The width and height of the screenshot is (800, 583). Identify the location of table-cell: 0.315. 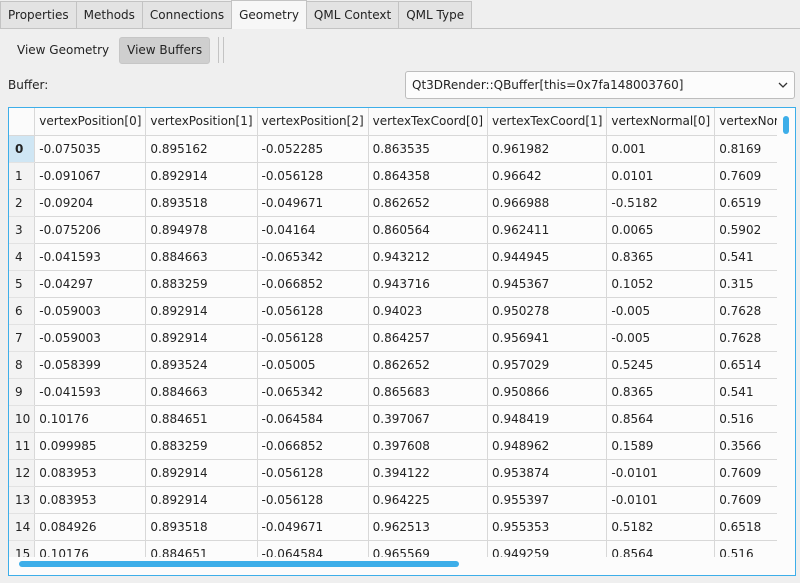
(745, 284).